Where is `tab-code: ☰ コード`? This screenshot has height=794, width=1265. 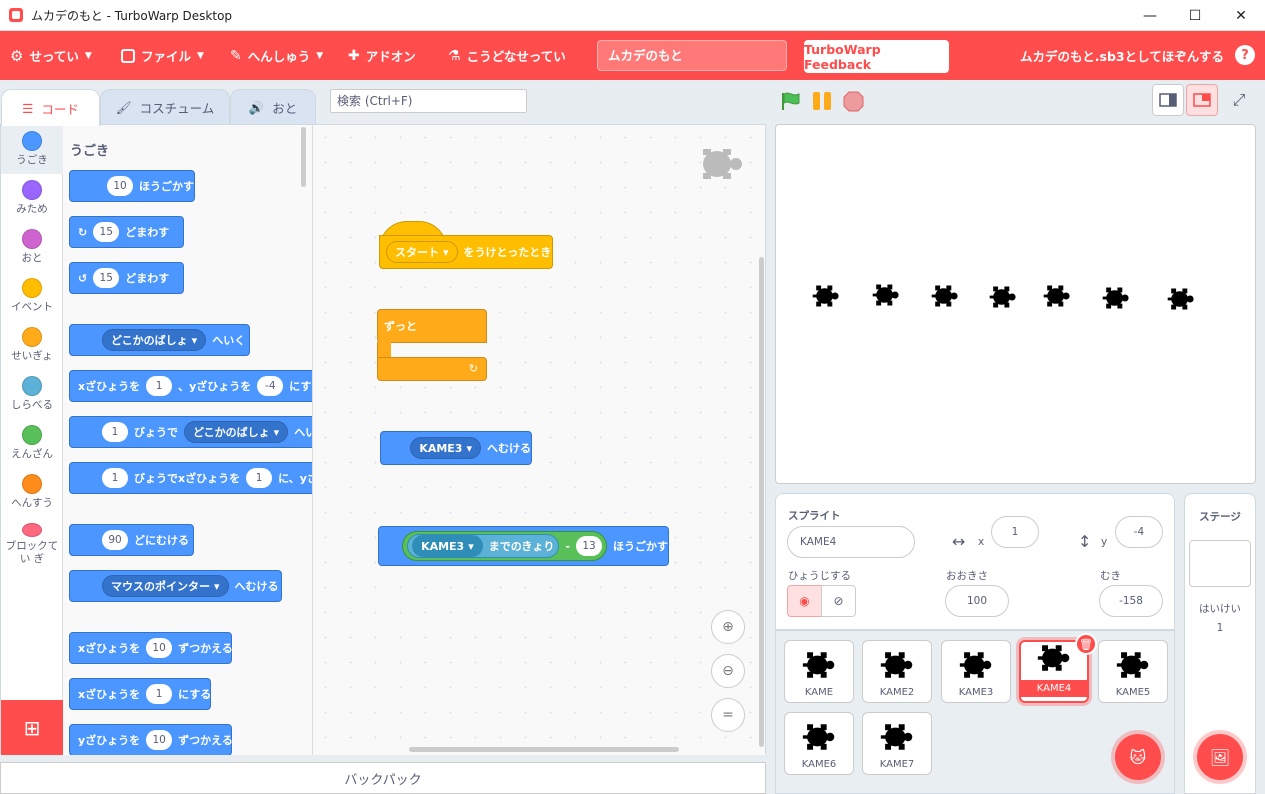
tab-code: ☰ コード is located at coordinates (50, 107).